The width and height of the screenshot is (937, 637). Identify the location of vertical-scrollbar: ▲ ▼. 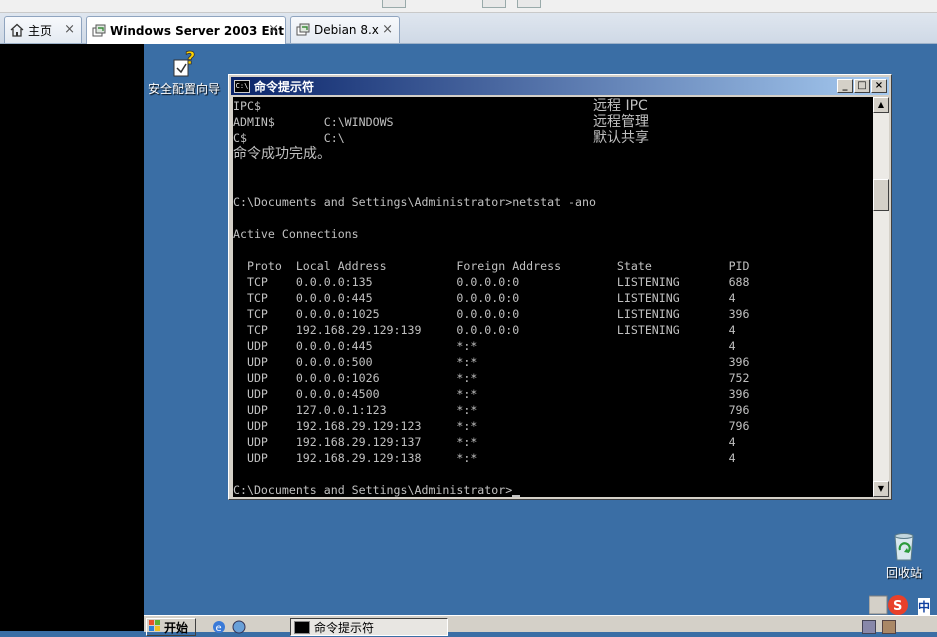
(881, 297).